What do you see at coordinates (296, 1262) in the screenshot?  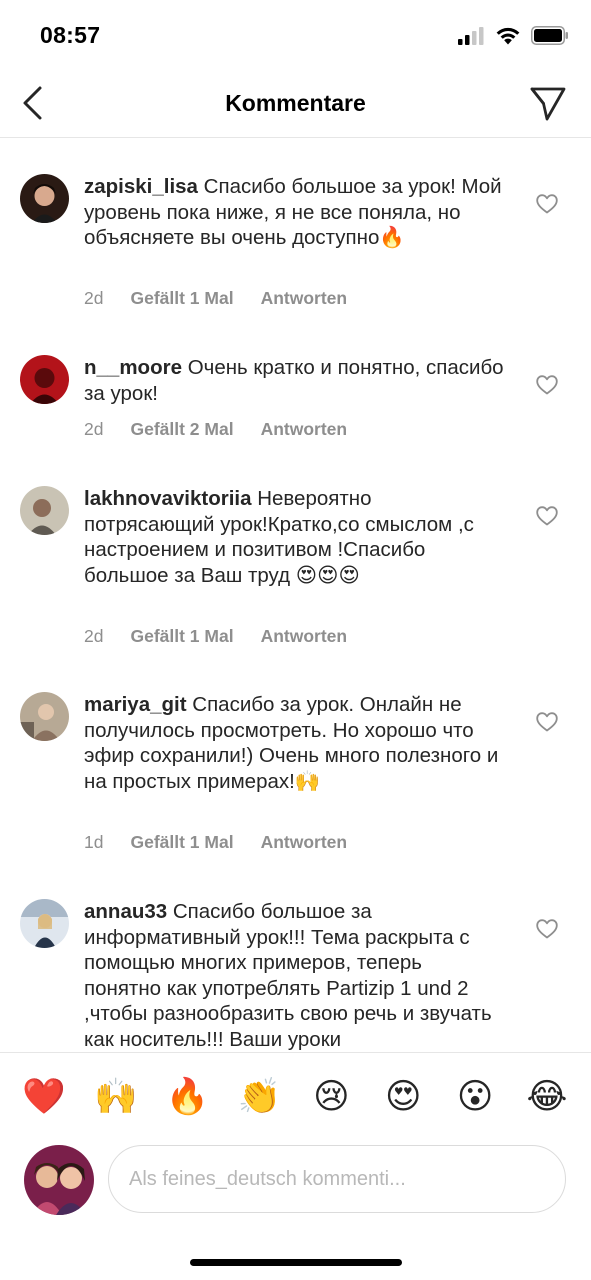 I see `home-indicator` at bounding box center [296, 1262].